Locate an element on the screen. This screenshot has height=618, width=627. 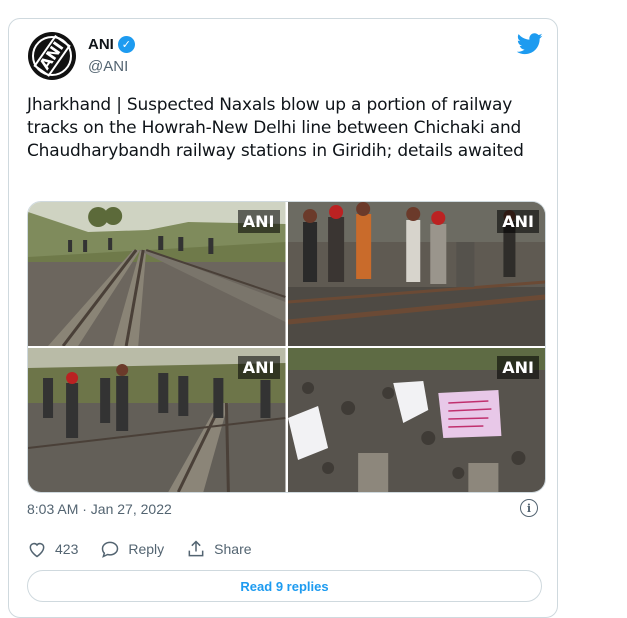
author-name-row: ANI ✓ is located at coordinates (111, 44).